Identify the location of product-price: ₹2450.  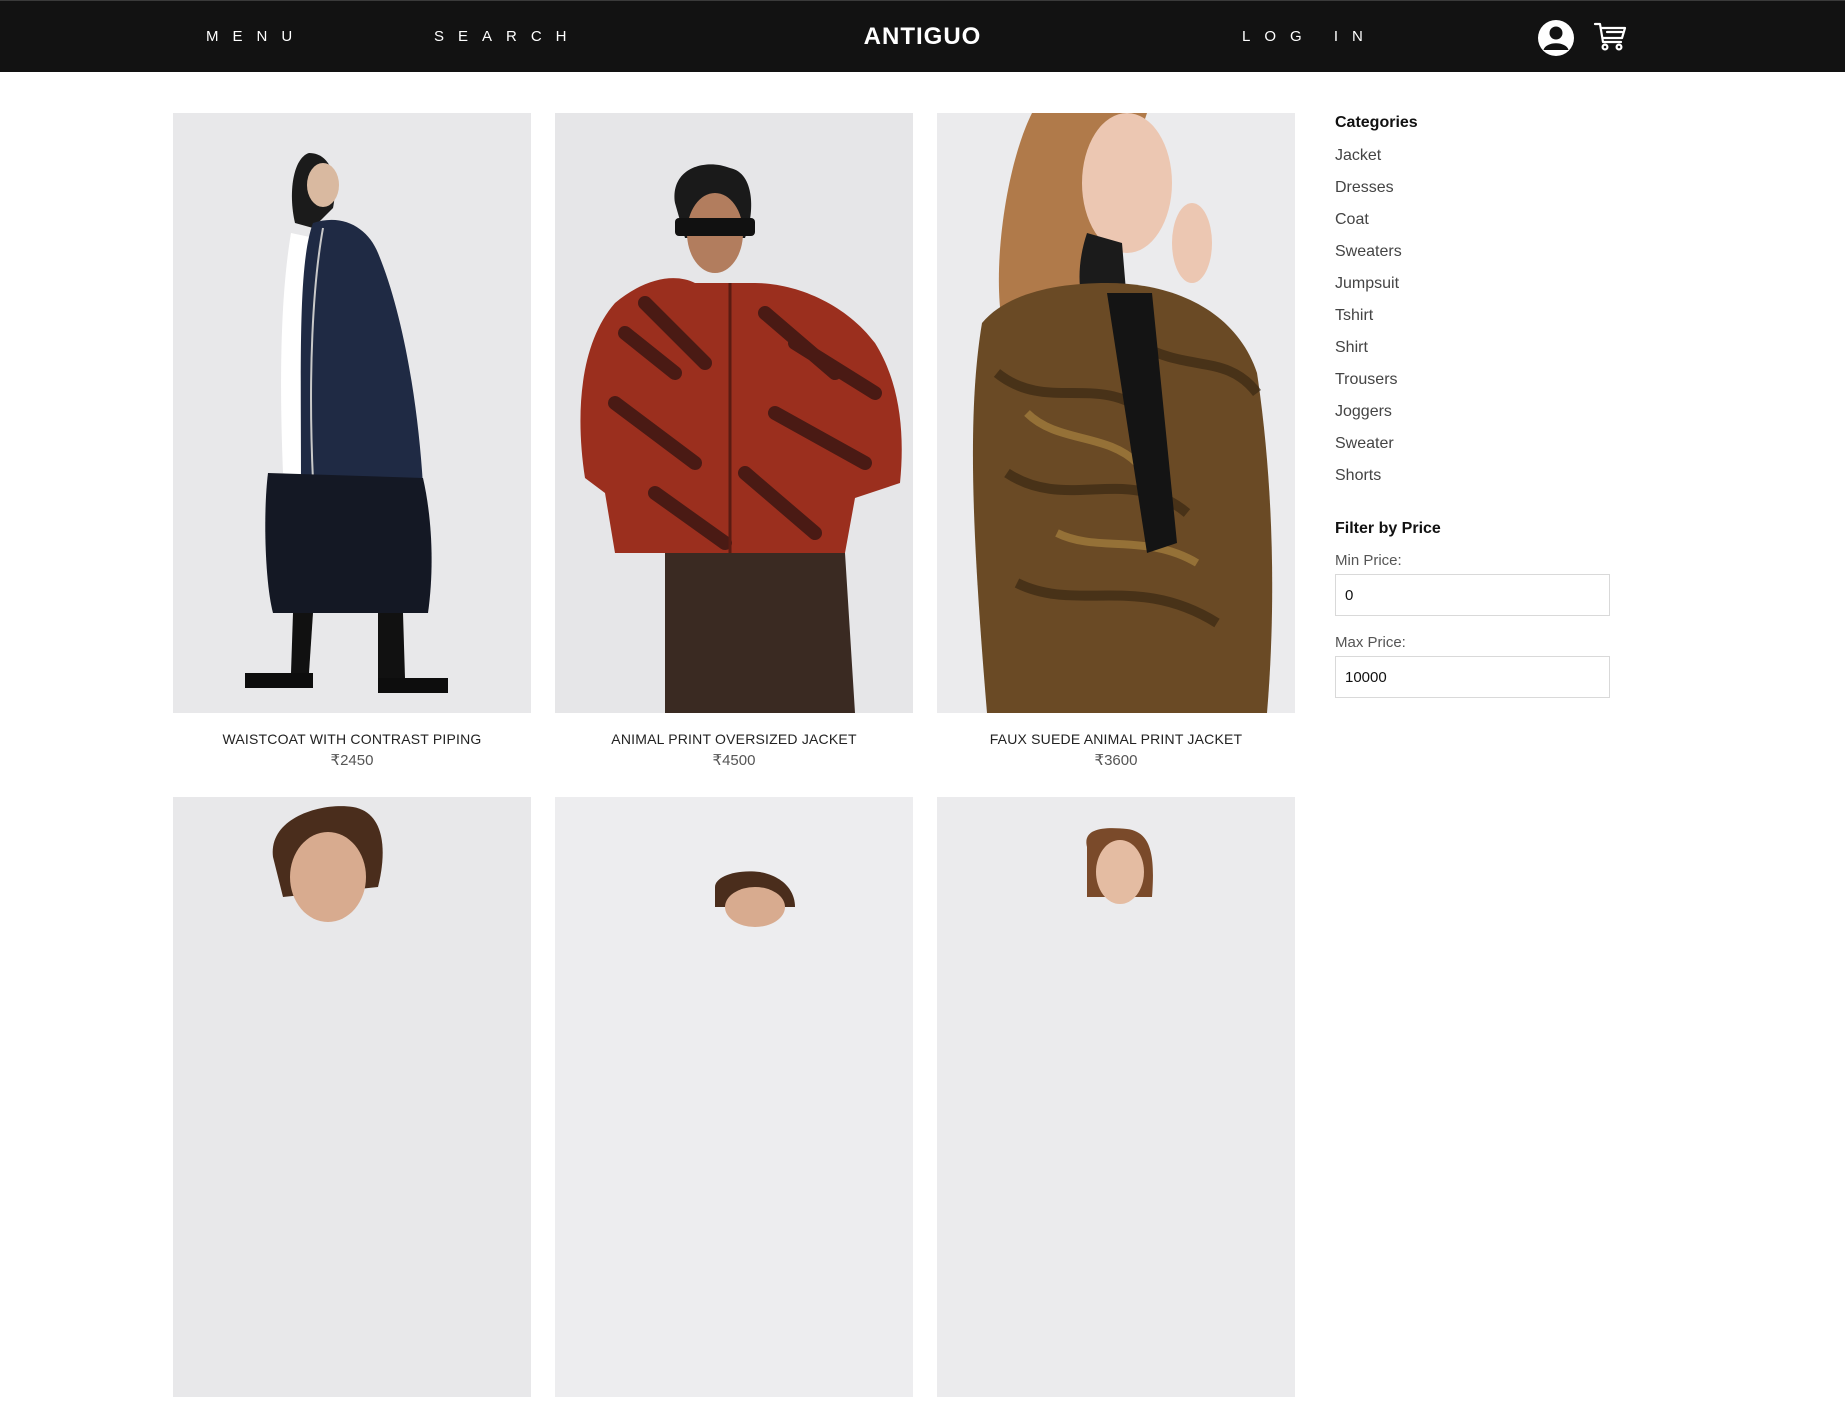
(352, 760).